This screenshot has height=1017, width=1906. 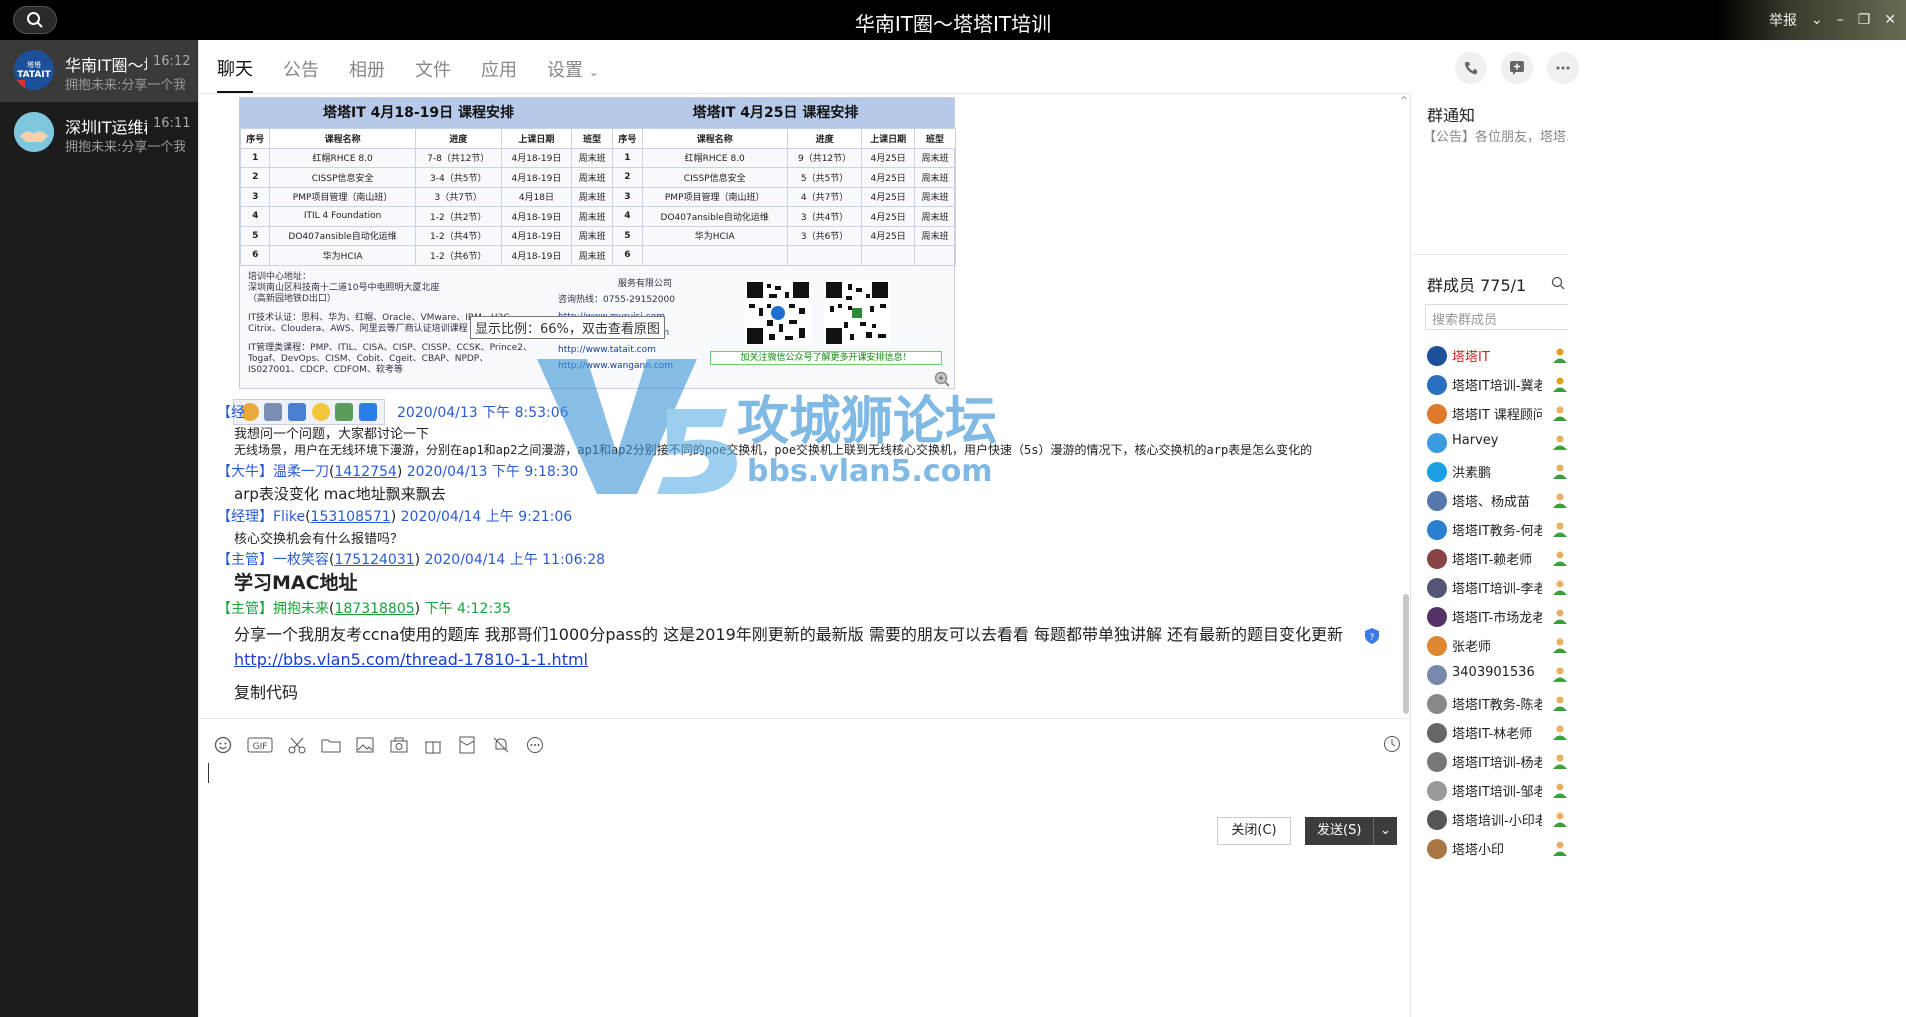 What do you see at coordinates (1406, 654) in the screenshot?
I see `scroll-thumb` at bounding box center [1406, 654].